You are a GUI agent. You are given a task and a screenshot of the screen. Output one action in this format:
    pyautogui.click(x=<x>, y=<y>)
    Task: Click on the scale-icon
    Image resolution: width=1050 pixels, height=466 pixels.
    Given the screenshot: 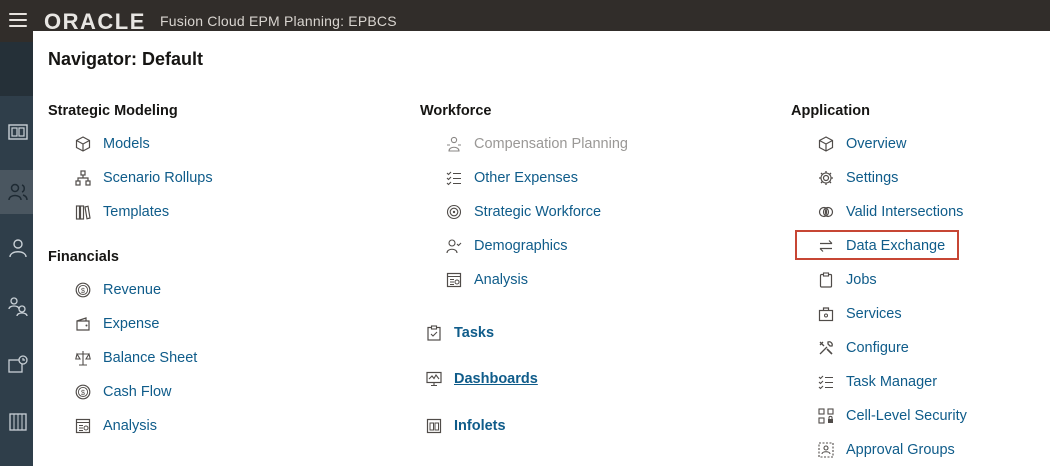 What is the action you would take?
    pyautogui.click(x=83, y=358)
    